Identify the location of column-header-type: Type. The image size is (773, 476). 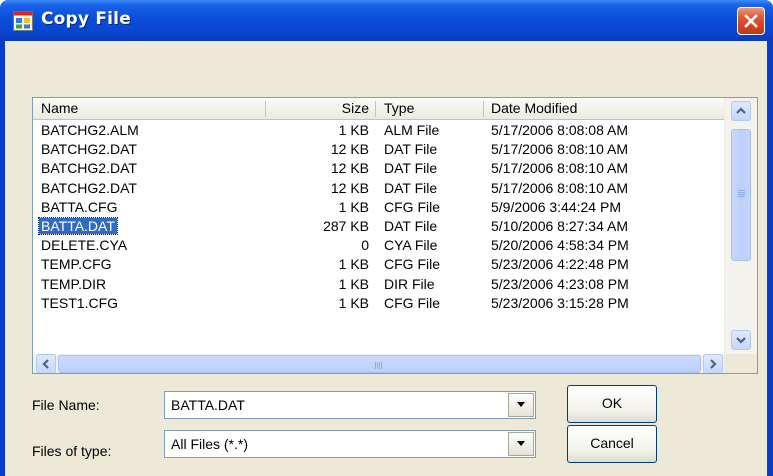
(430, 109).